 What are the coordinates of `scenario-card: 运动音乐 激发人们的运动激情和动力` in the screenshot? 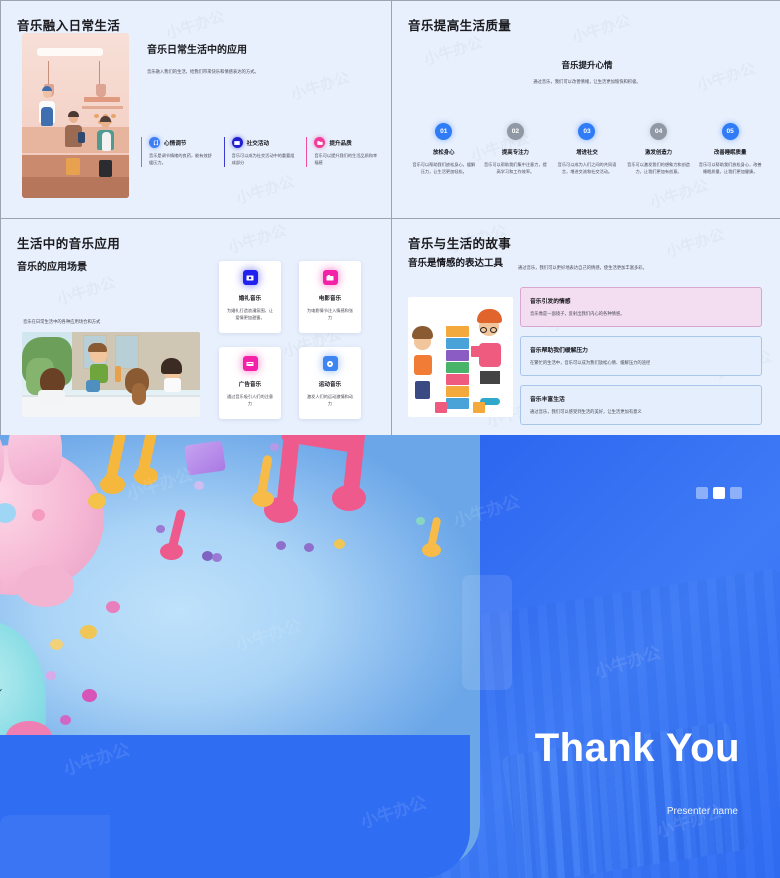 It's located at (330, 383).